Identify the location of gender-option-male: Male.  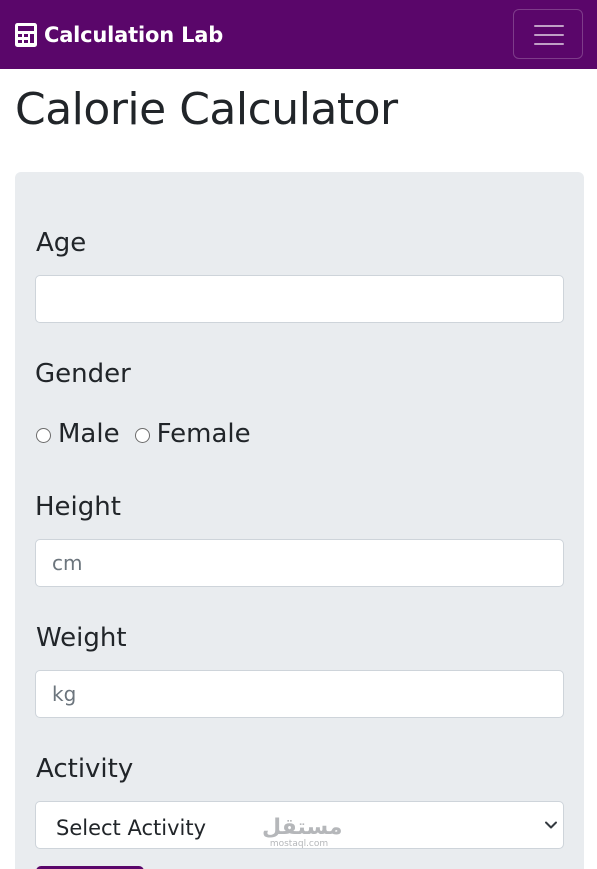
(78, 434).